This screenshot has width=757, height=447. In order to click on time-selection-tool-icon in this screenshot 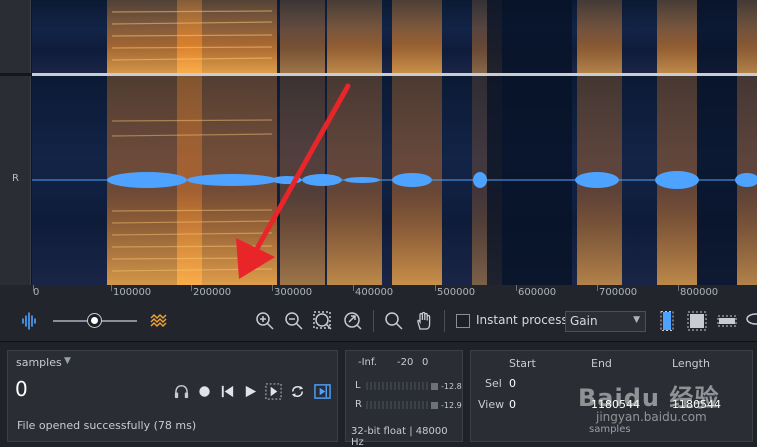, I will do `click(667, 321)`.